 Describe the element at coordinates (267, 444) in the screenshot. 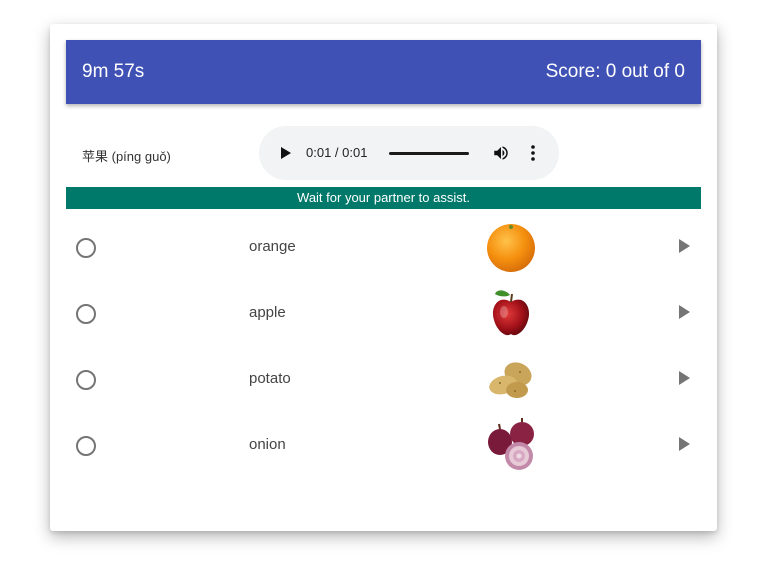

I see `option-label: onion` at that location.